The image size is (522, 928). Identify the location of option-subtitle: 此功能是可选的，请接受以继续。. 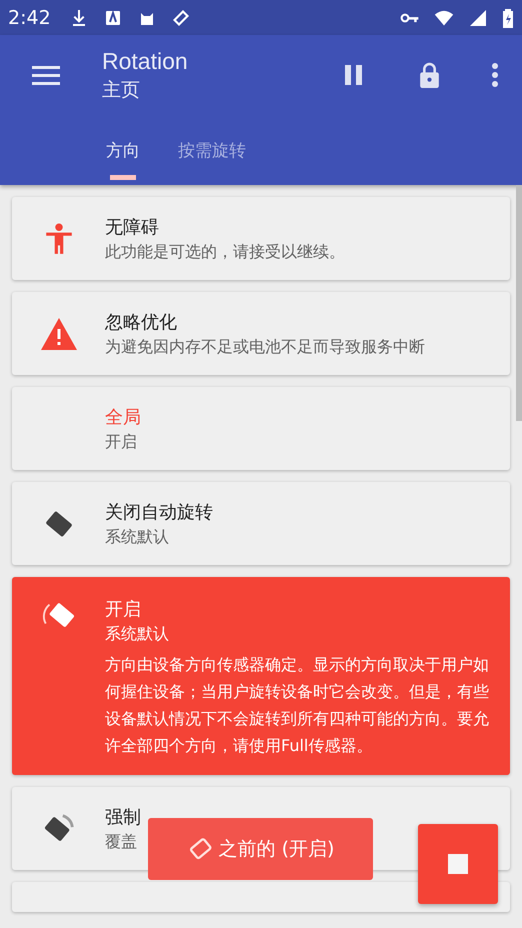
(225, 252).